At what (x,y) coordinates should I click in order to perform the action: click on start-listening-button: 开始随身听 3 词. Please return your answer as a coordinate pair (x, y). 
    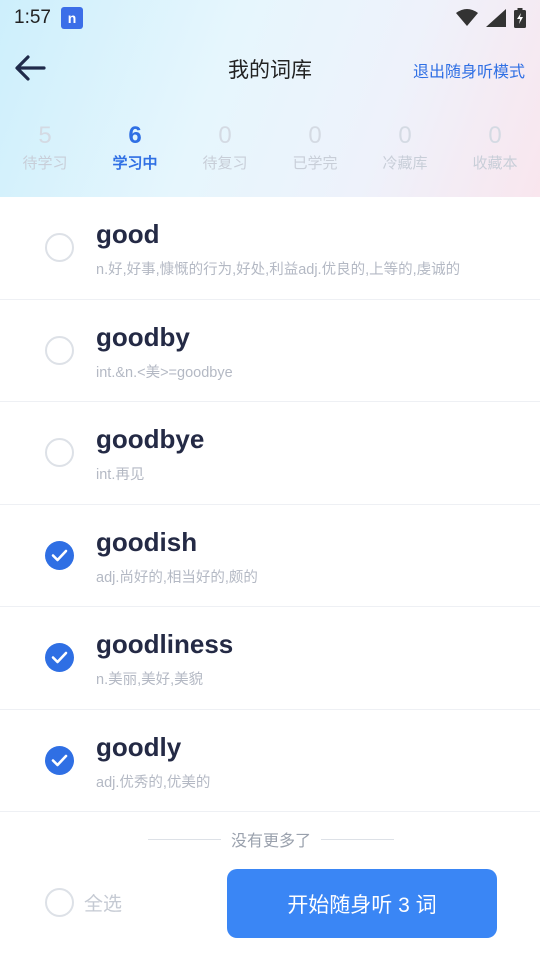
    Looking at the image, I should click on (362, 903).